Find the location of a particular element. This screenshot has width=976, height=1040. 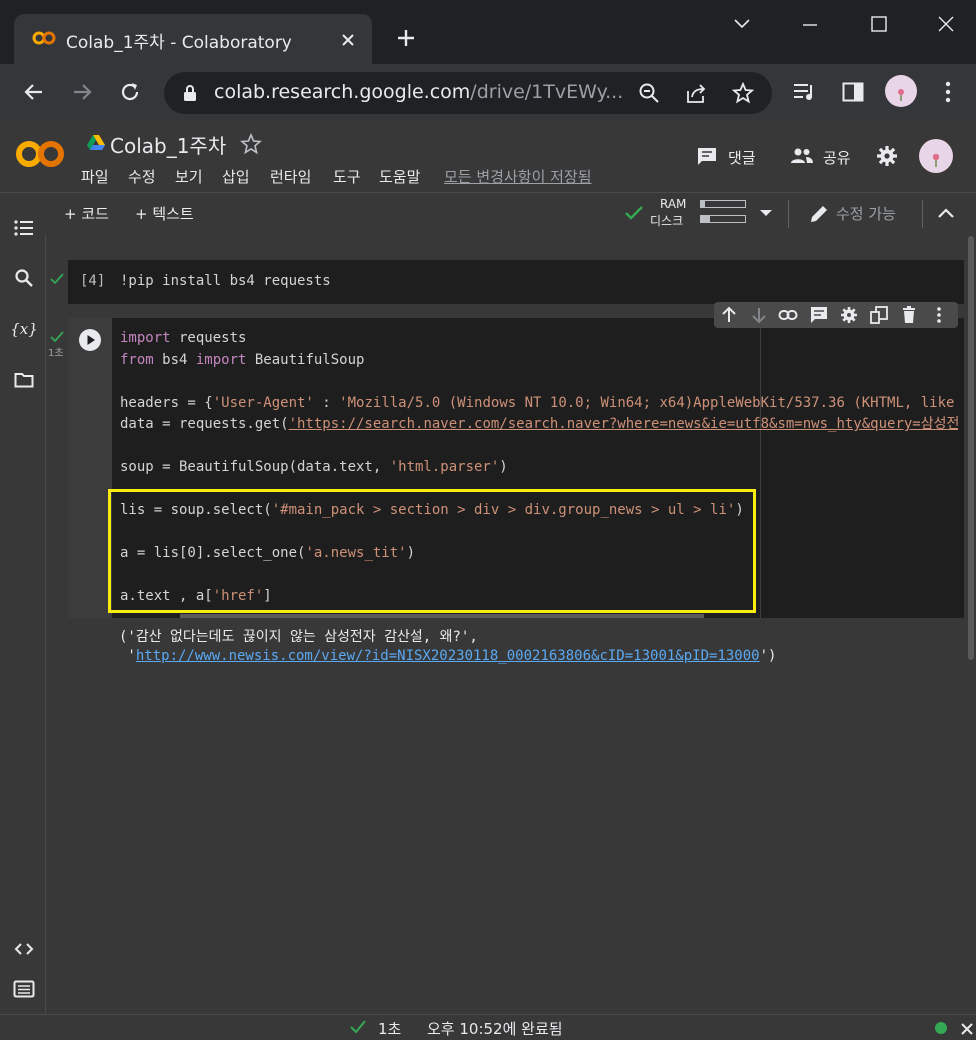

code-token: 'User-Agent' is located at coordinates (263, 402).